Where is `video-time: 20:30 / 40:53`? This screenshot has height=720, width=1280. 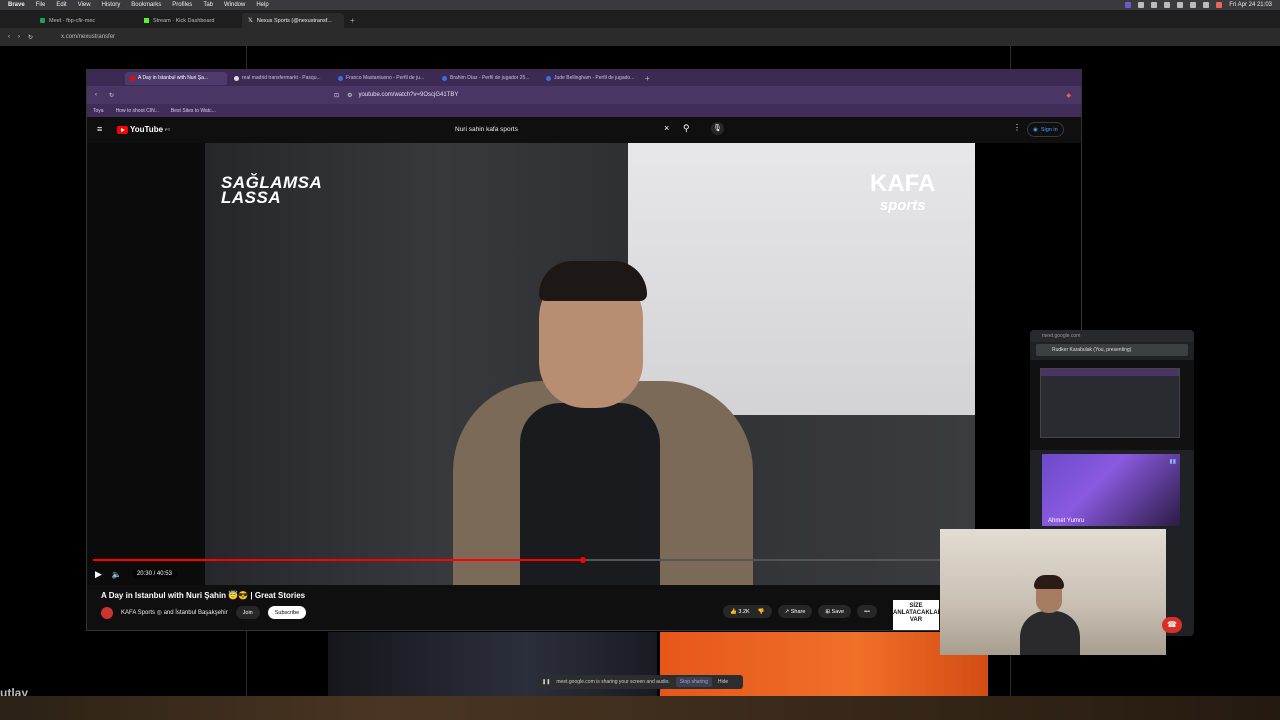 video-time: 20:30 / 40:53 is located at coordinates (154, 574).